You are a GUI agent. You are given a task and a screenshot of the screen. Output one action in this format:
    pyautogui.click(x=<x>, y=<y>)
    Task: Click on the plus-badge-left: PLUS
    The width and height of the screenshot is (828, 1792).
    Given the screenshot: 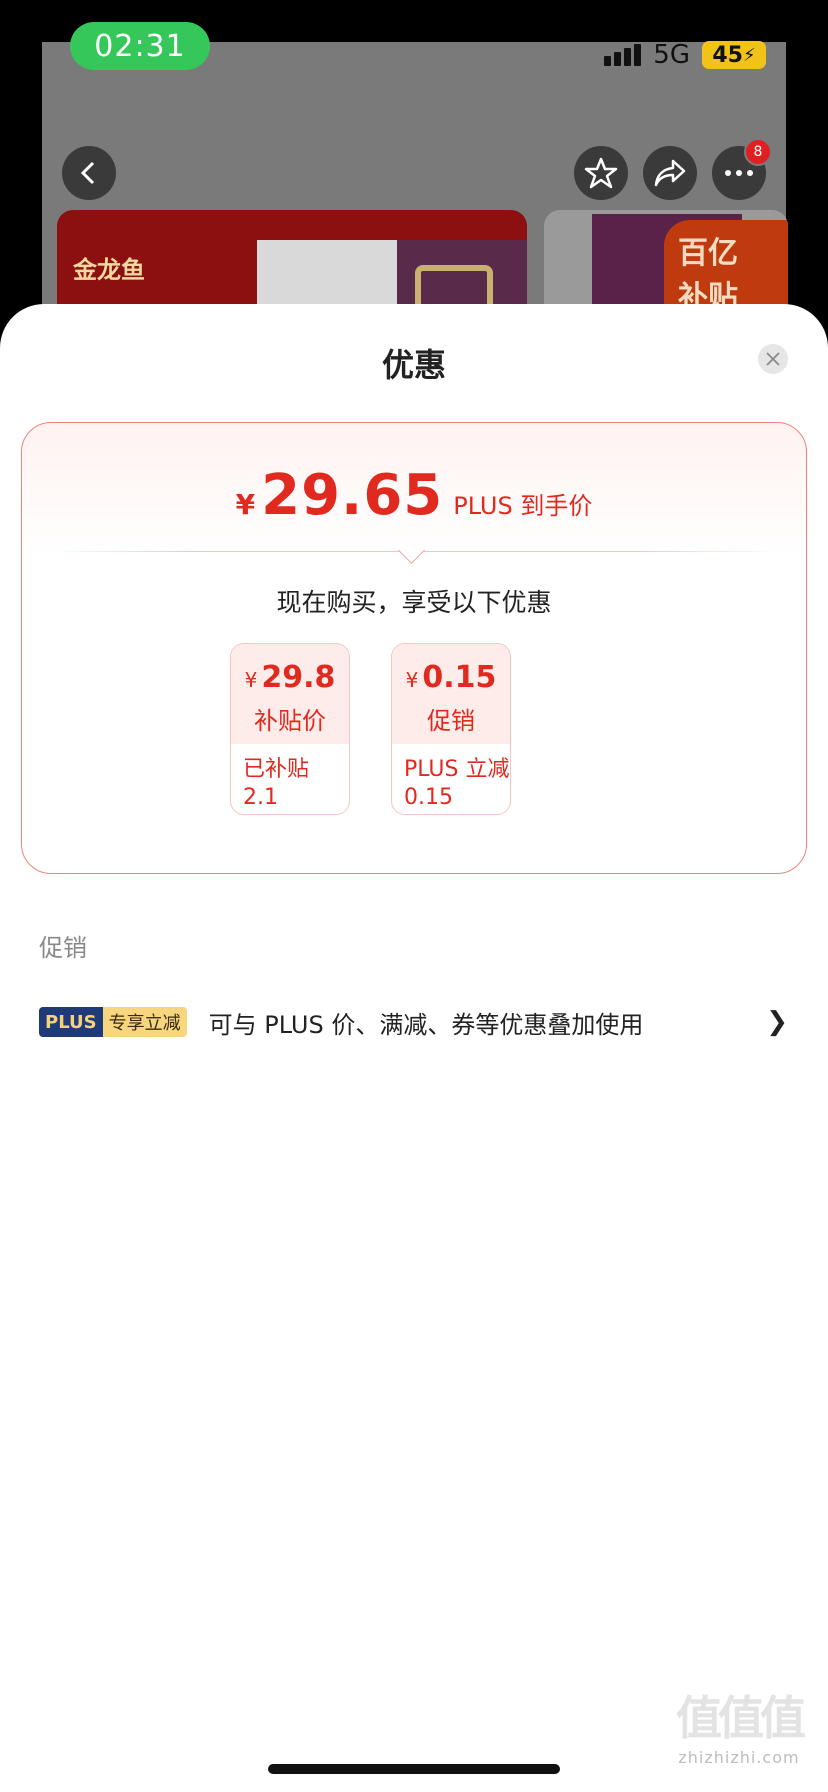 What is the action you would take?
    pyautogui.click(x=71, y=1022)
    